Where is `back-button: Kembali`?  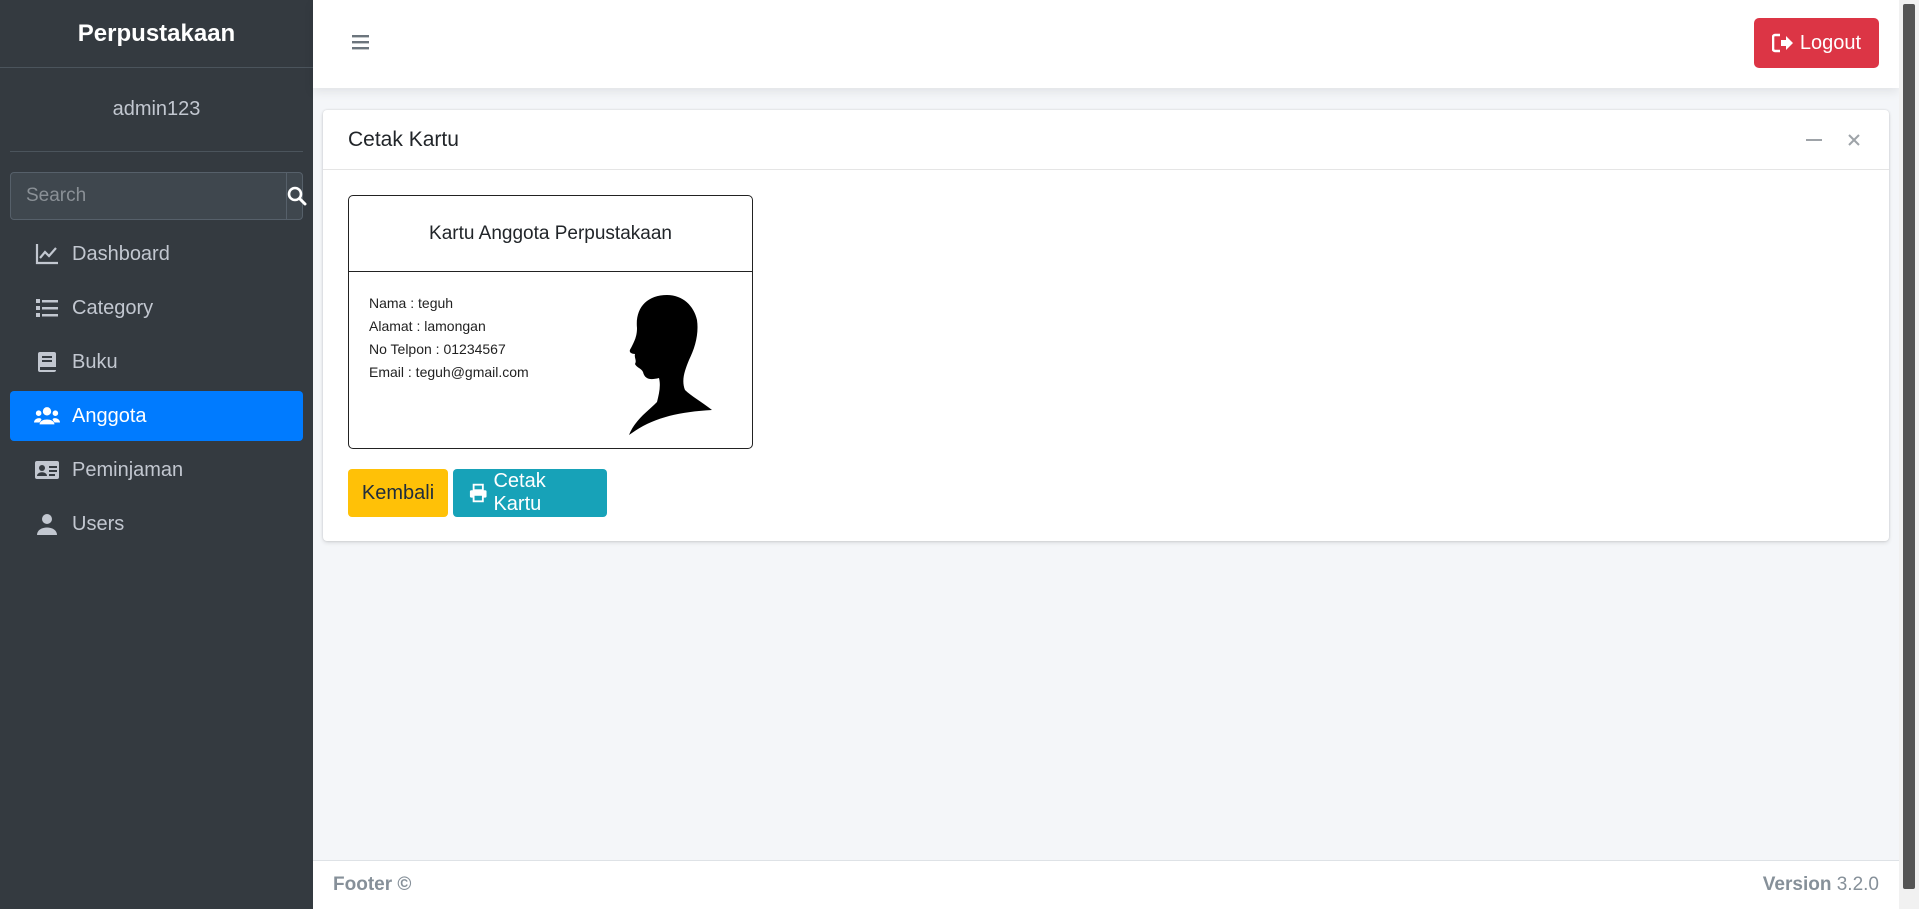 back-button: Kembali is located at coordinates (398, 493).